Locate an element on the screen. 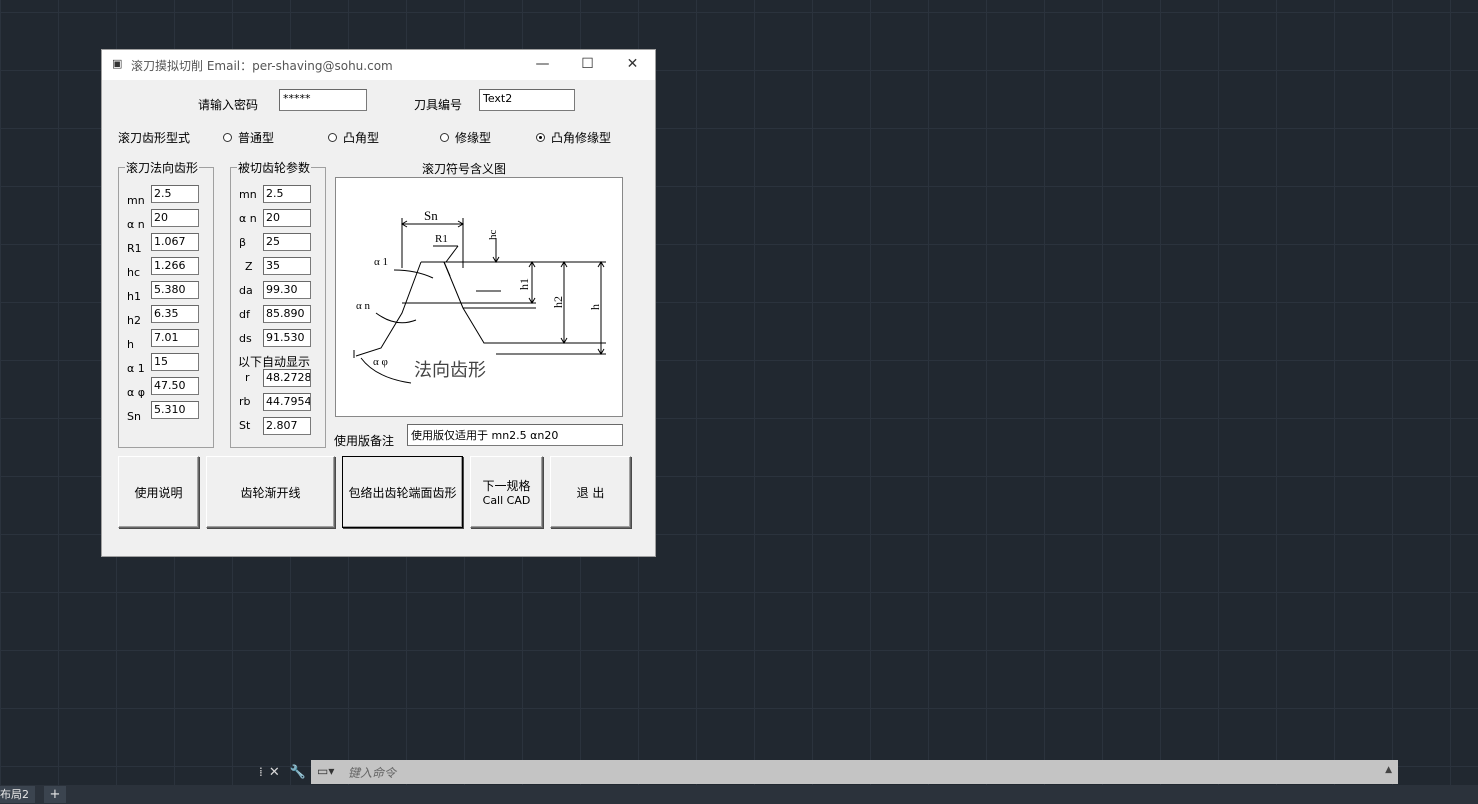  envelope-profile-button: 包络出齿轮端面齿形 is located at coordinates (402, 492).